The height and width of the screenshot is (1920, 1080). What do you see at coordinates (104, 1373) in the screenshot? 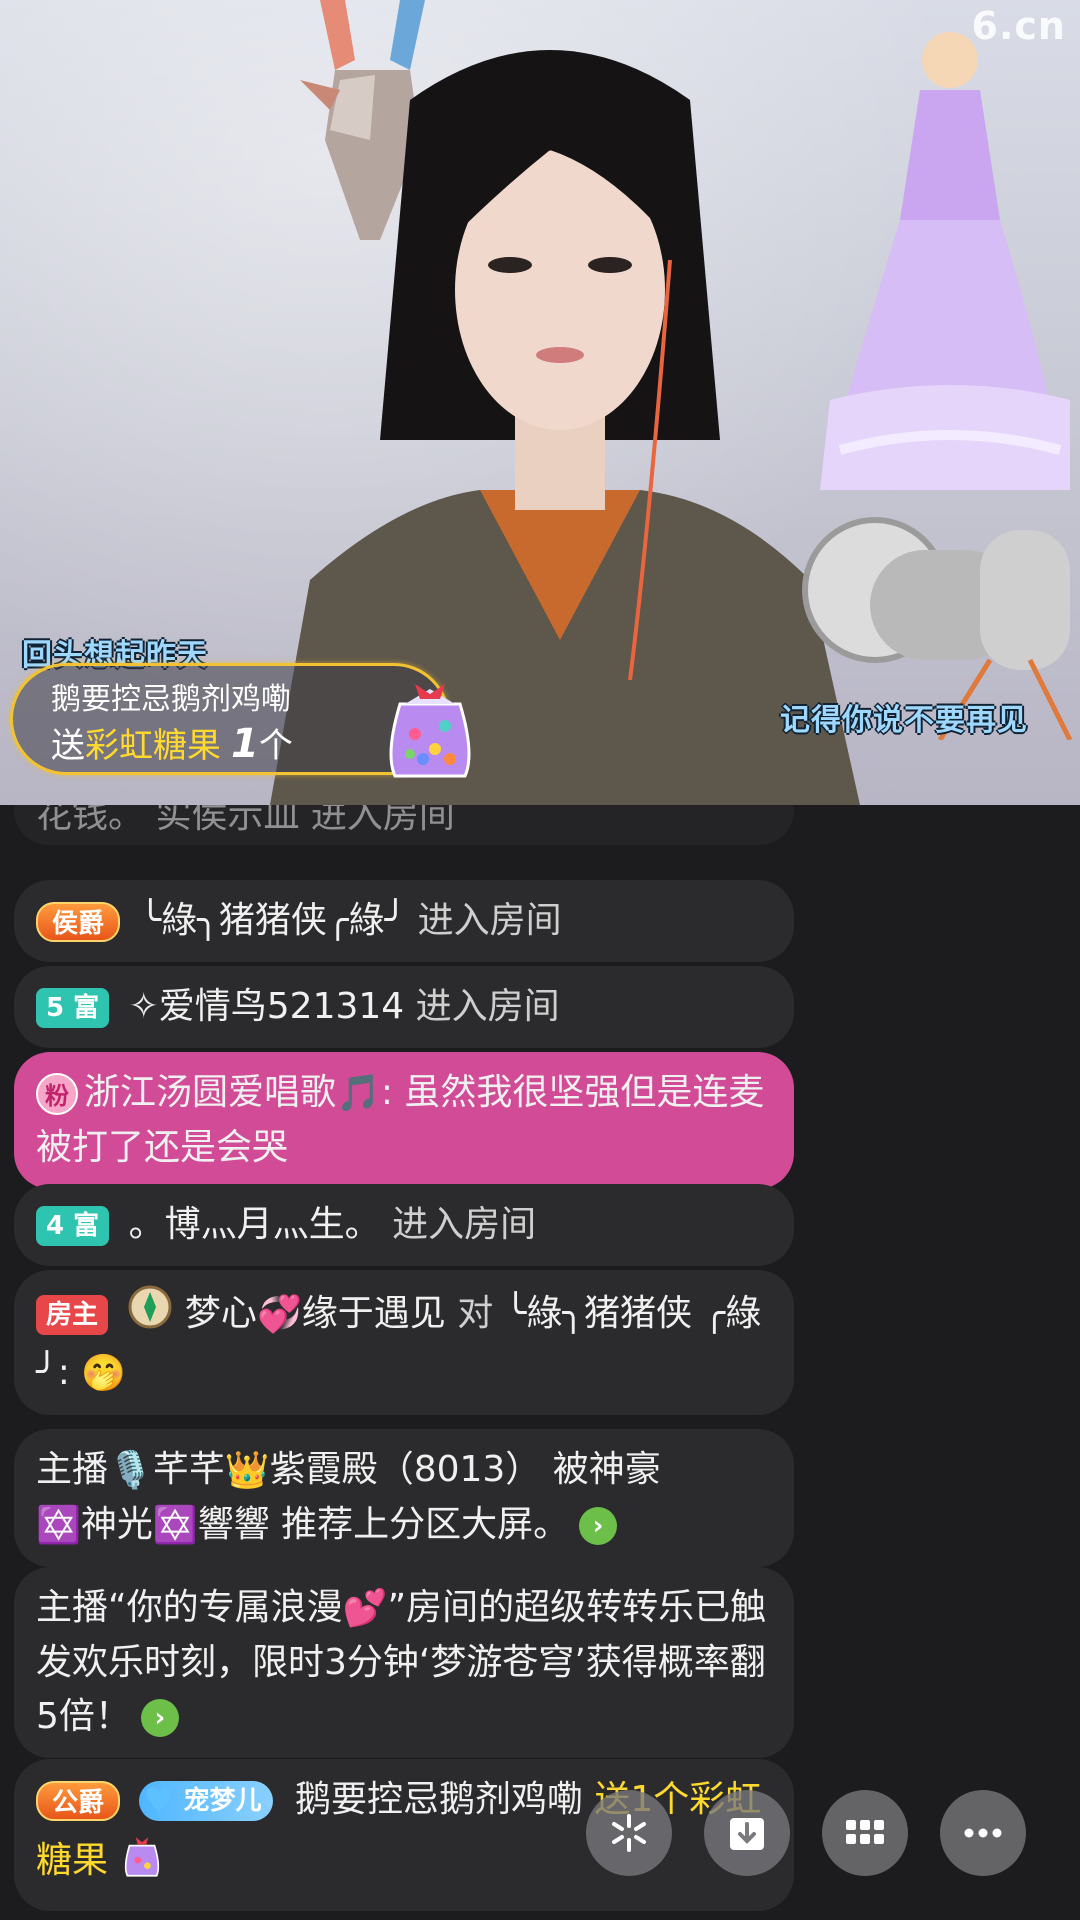
I see `shy-emoji: 🤭` at bounding box center [104, 1373].